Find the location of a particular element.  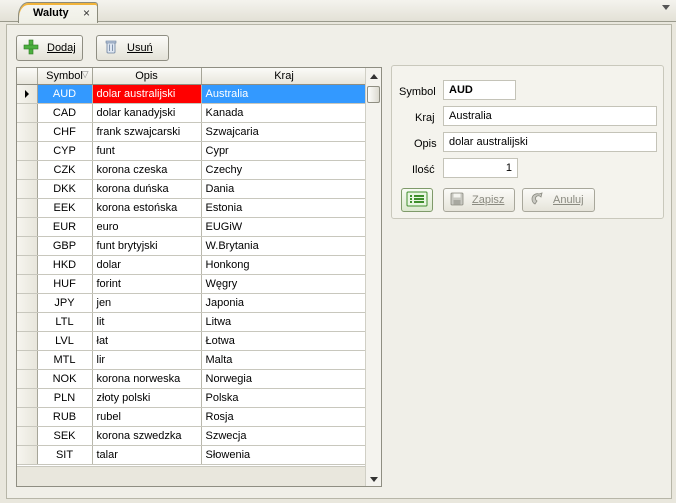

cell-opis: dolar australijski is located at coordinates (147, 94).